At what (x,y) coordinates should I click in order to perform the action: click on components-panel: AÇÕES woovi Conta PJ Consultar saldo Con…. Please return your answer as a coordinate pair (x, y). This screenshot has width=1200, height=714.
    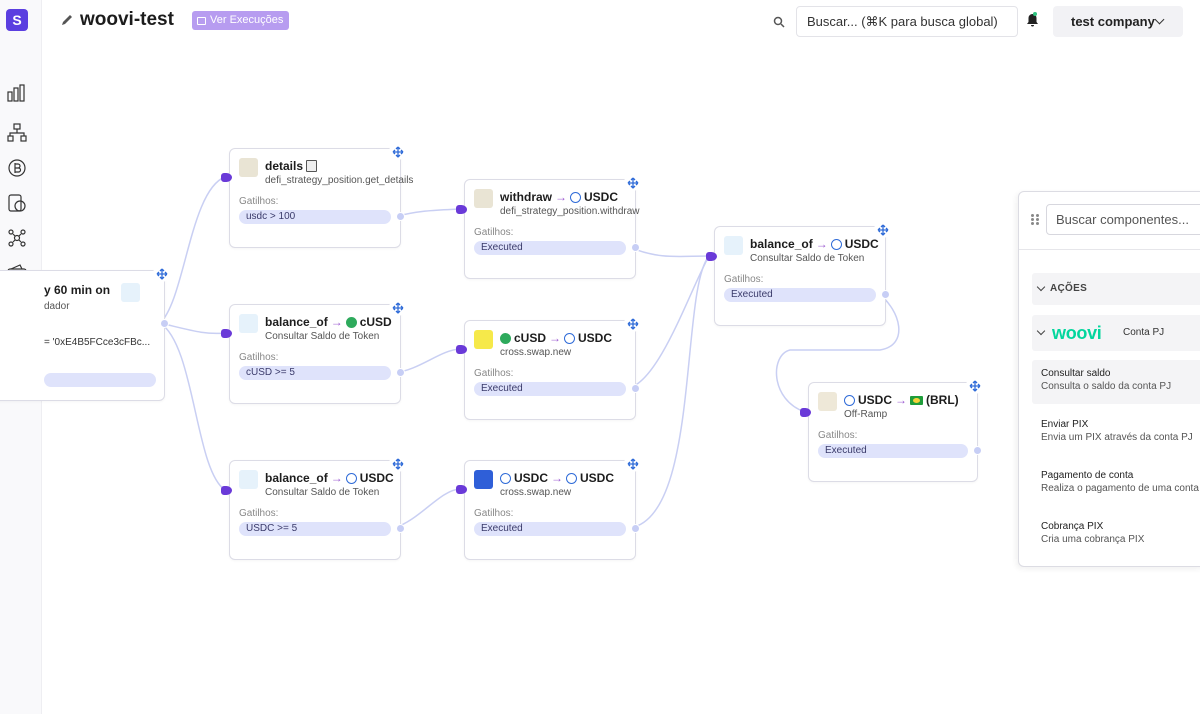
    Looking at the image, I should click on (1109, 379).